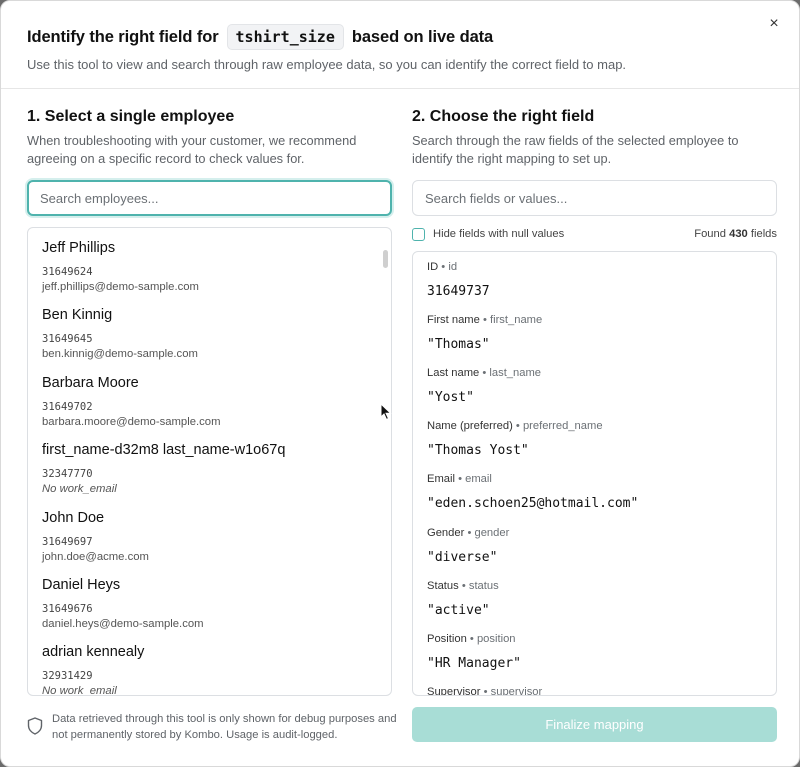  I want to click on field-item: ID • id 31649737, so click(592, 280).